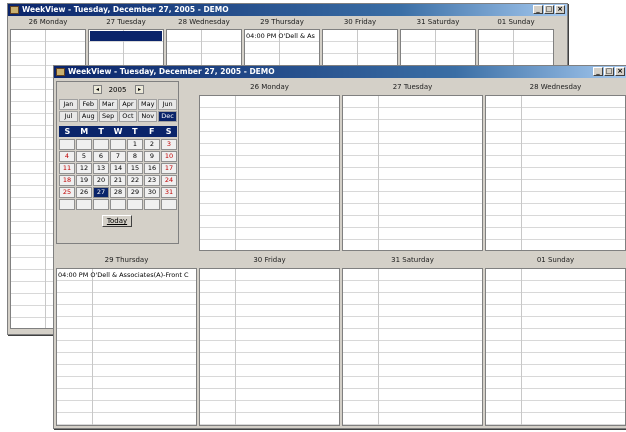 The width and height of the screenshot is (626, 432). What do you see at coordinates (118, 180) in the screenshot?
I see `day-cell: 21` at bounding box center [118, 180].